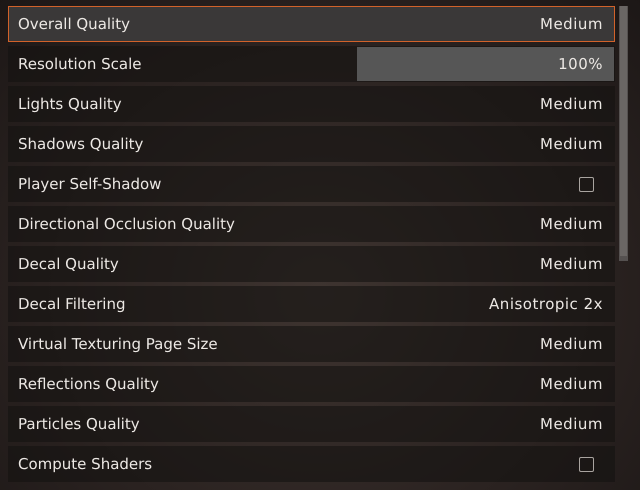 The height and width of the screenshot is (490, 640). I want to click on setting-label: Directional Occlusion Quality, so click(126, 224).